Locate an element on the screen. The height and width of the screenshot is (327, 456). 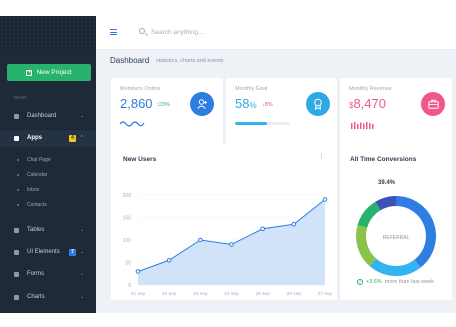
sidebar-item-label: Charts is located at coordinates (36, 297).